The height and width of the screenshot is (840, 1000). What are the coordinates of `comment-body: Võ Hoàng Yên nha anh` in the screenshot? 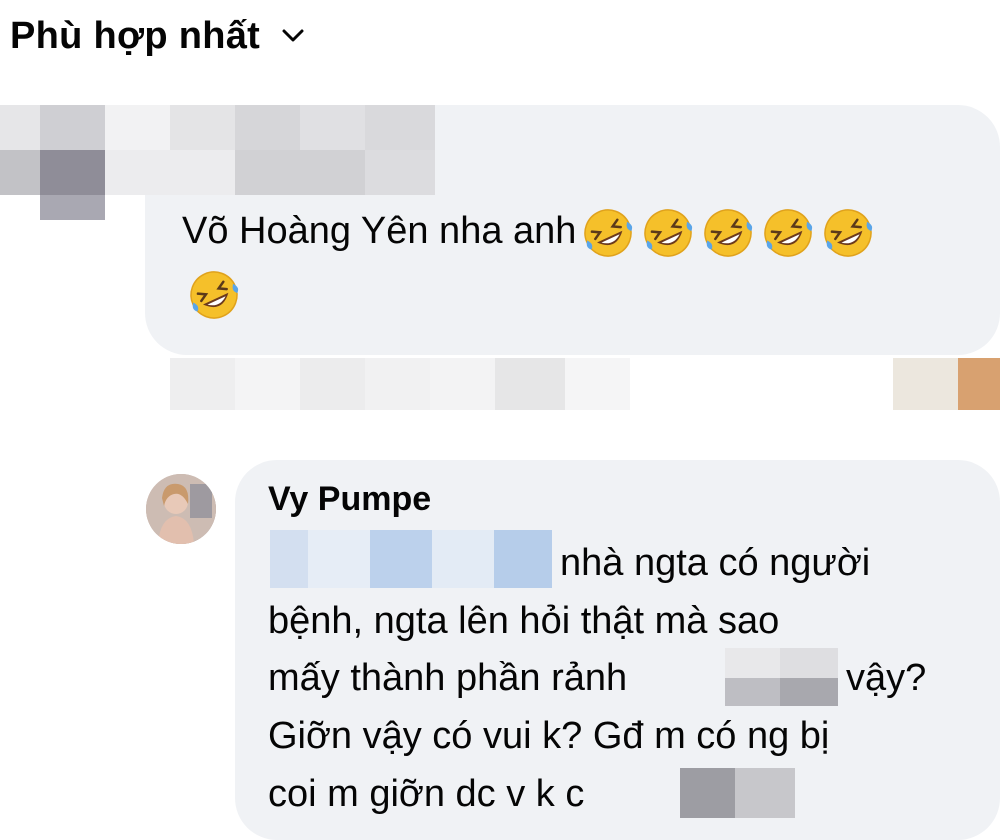 It's located at (379, 231).